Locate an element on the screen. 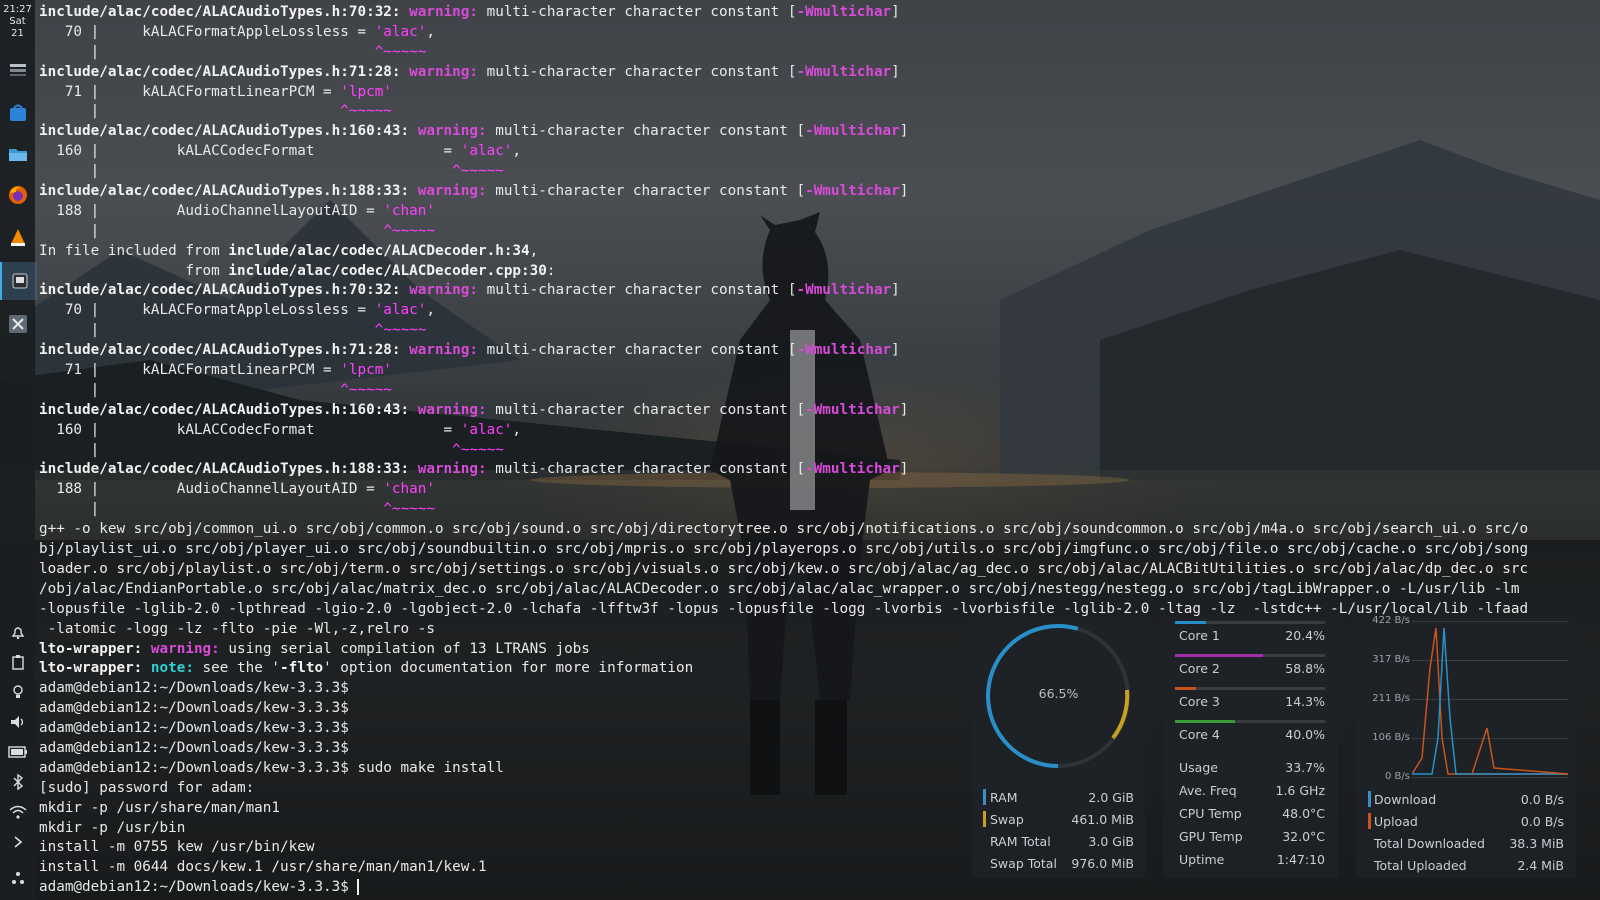 The image size is (1600, 900). vlc-icon is located at coordinates (17, 236).